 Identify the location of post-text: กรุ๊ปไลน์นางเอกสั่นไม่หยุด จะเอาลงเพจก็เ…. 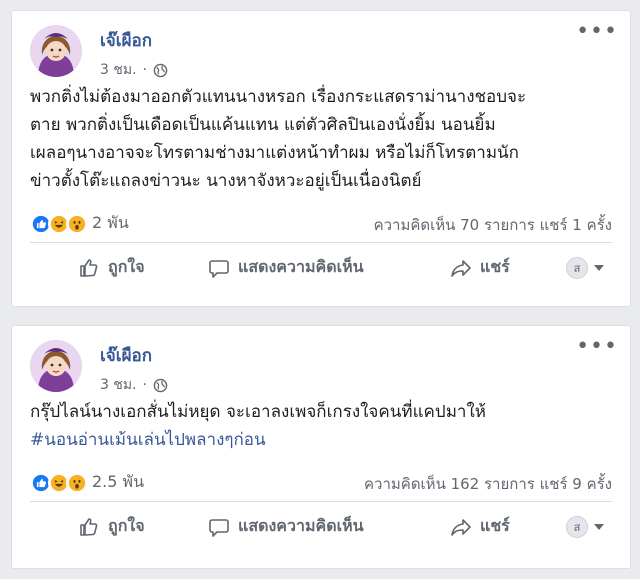
(321, 426).